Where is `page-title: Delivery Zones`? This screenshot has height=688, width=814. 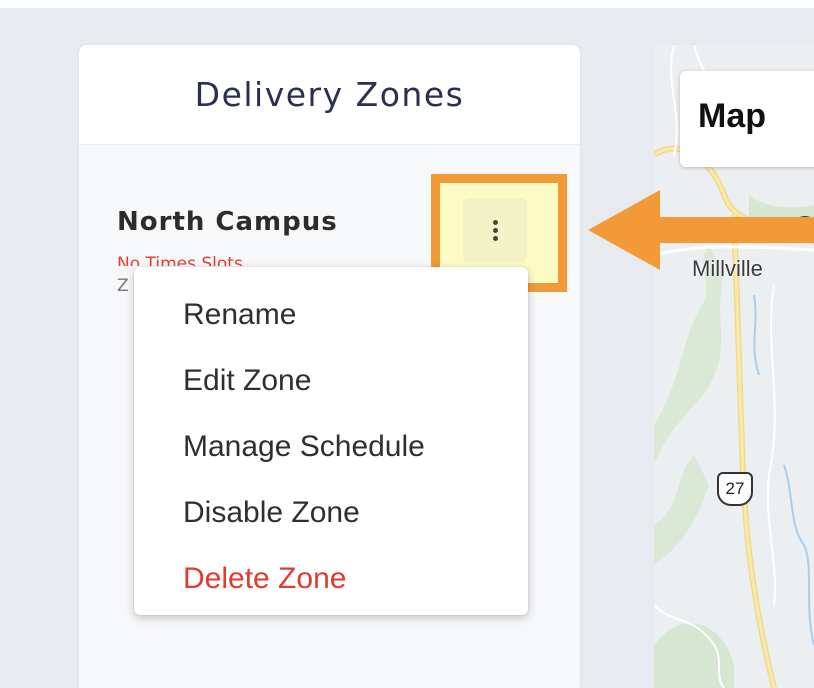
page-title: Delivery Zones is located at coordinates (329, 94).